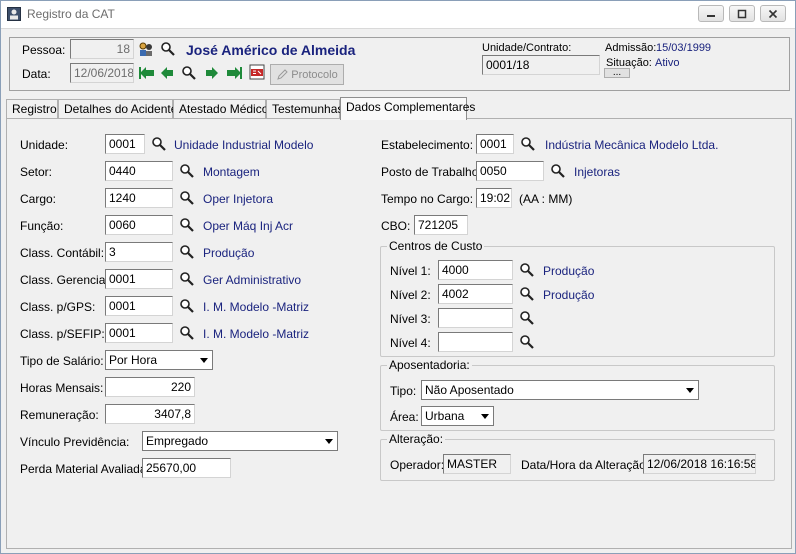 This screenshot has width=796, height=554. Describe the element at coordinates (271, 50) in the screenshot. I see `person-name: José Américo de Almeida` at that location.